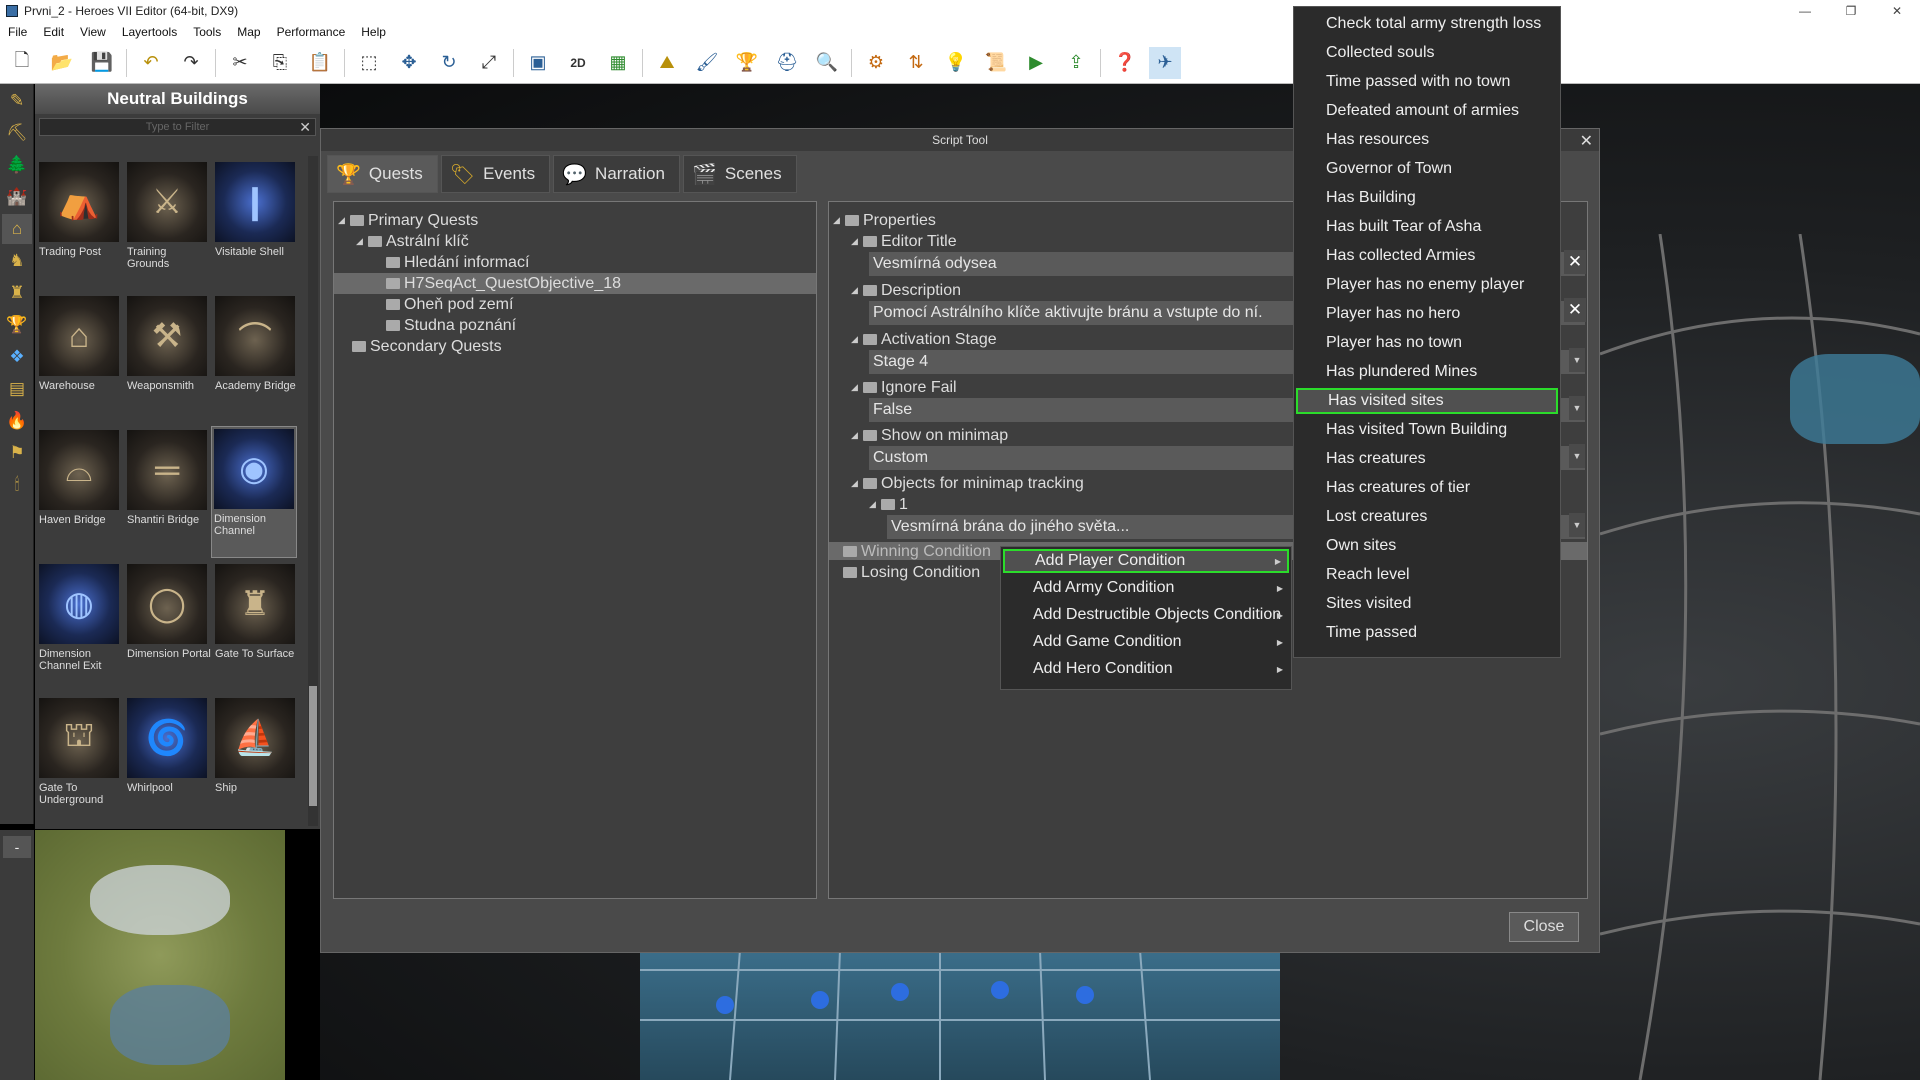 Image resolution: width=1920 pixels, height=1080 pixels. I want to click on gear-icon: ⚙, so click(876, 63).